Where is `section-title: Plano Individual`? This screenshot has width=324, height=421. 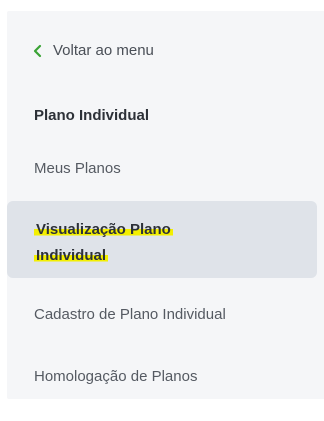 section-title: Plano Individual is located at coordinates (92, 115).